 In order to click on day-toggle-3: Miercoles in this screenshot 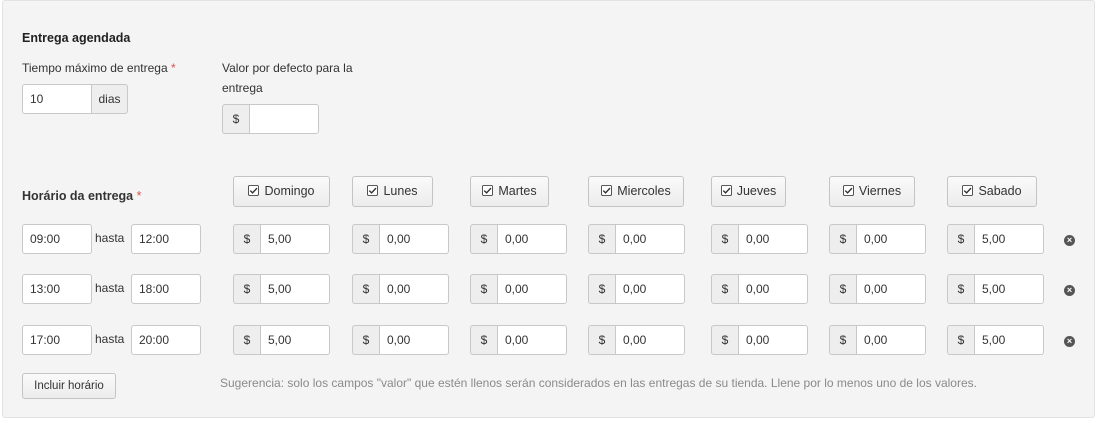, I will do `click(636, 191)`.